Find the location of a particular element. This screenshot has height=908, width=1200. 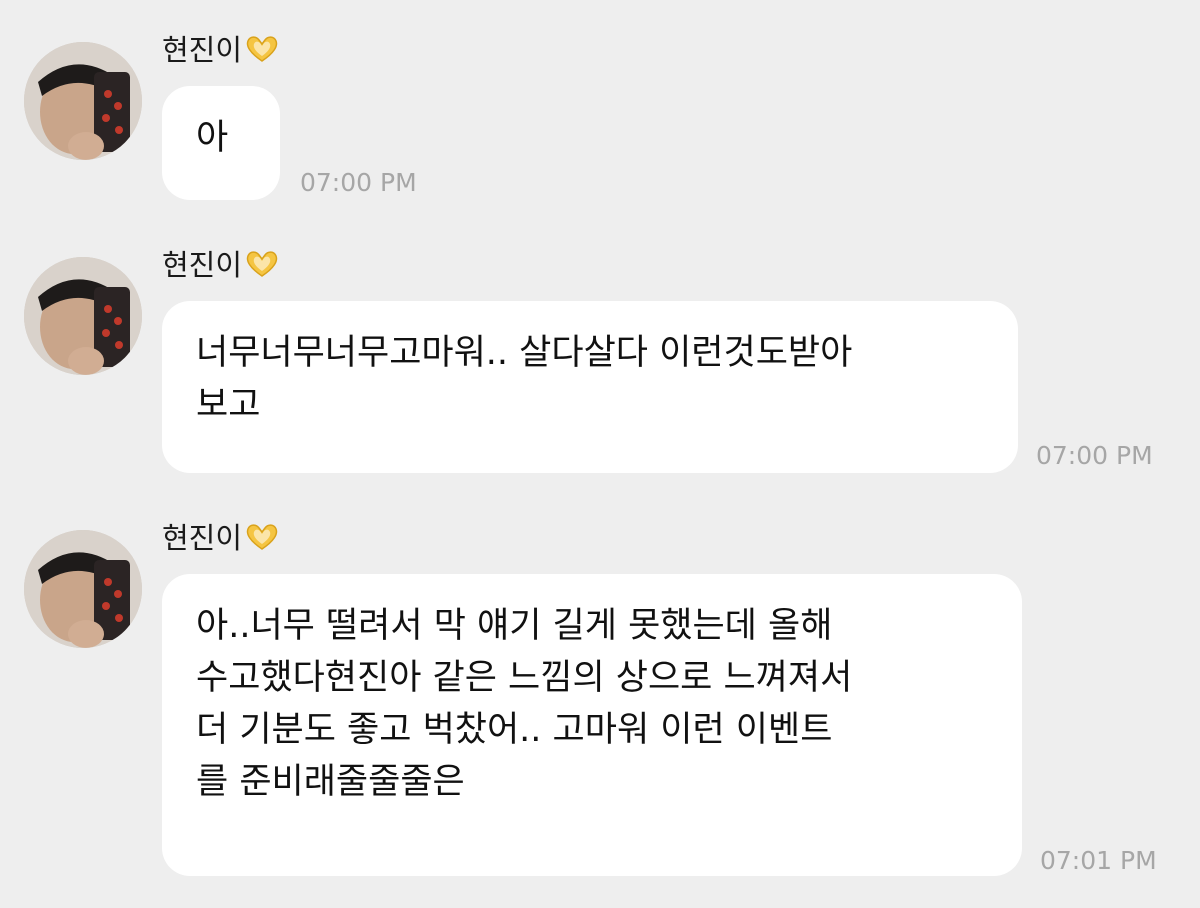

message-text-line: 아 is located at coordinates (212, 138).